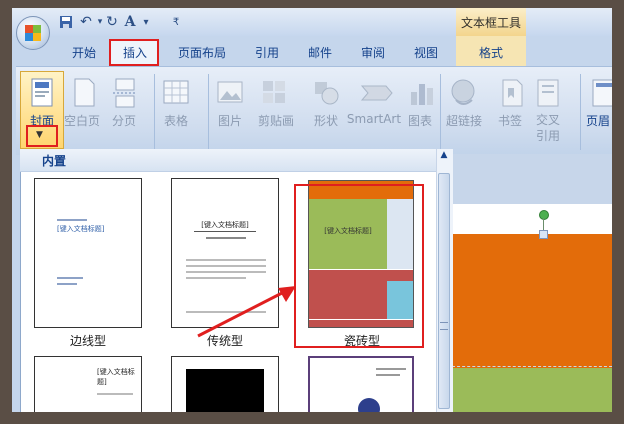 This screenshot has height=424, width=624. What do you see at coordinates (88, 253) in the screenshot?
I see `cover-sideline-thumb: [键入文档标题]` at bounding box center [88, 253].